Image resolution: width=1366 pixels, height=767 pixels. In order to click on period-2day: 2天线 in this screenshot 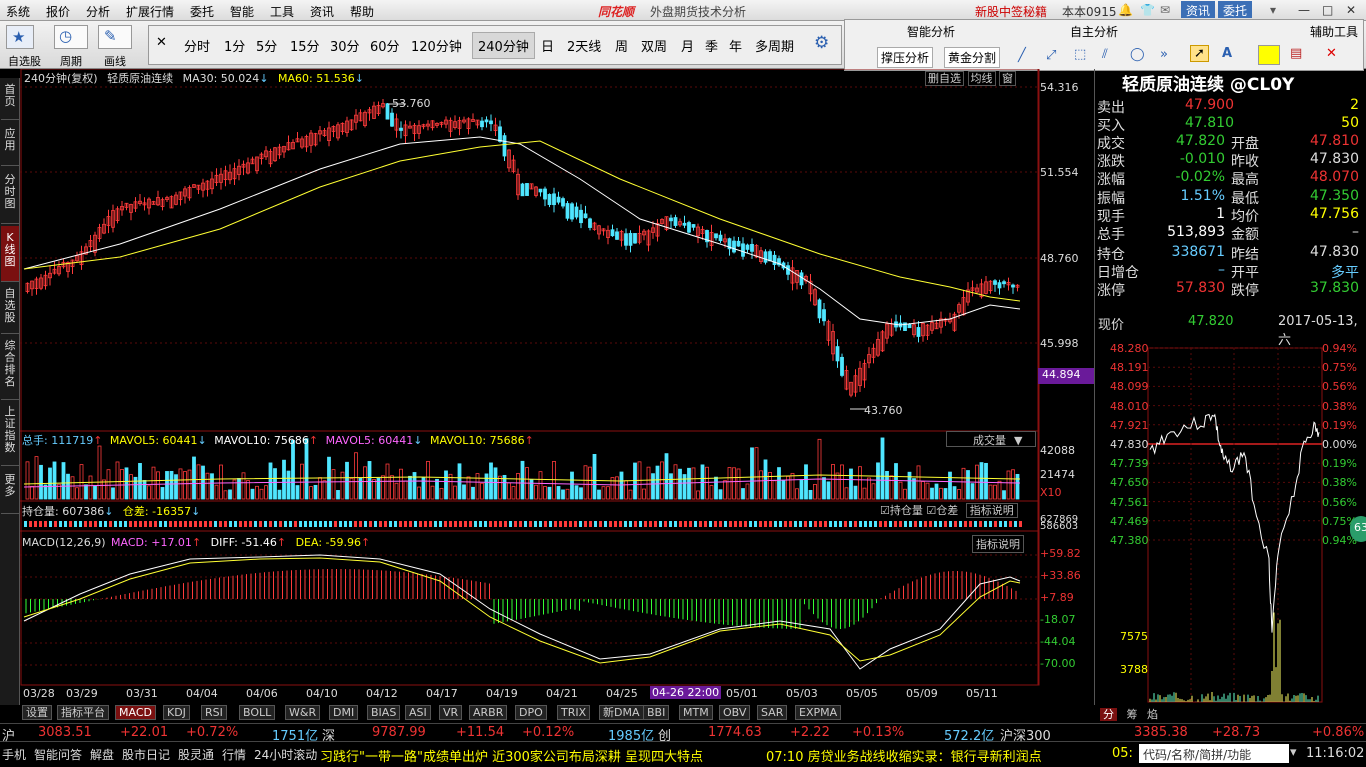, I will do `click(584, 45)`.